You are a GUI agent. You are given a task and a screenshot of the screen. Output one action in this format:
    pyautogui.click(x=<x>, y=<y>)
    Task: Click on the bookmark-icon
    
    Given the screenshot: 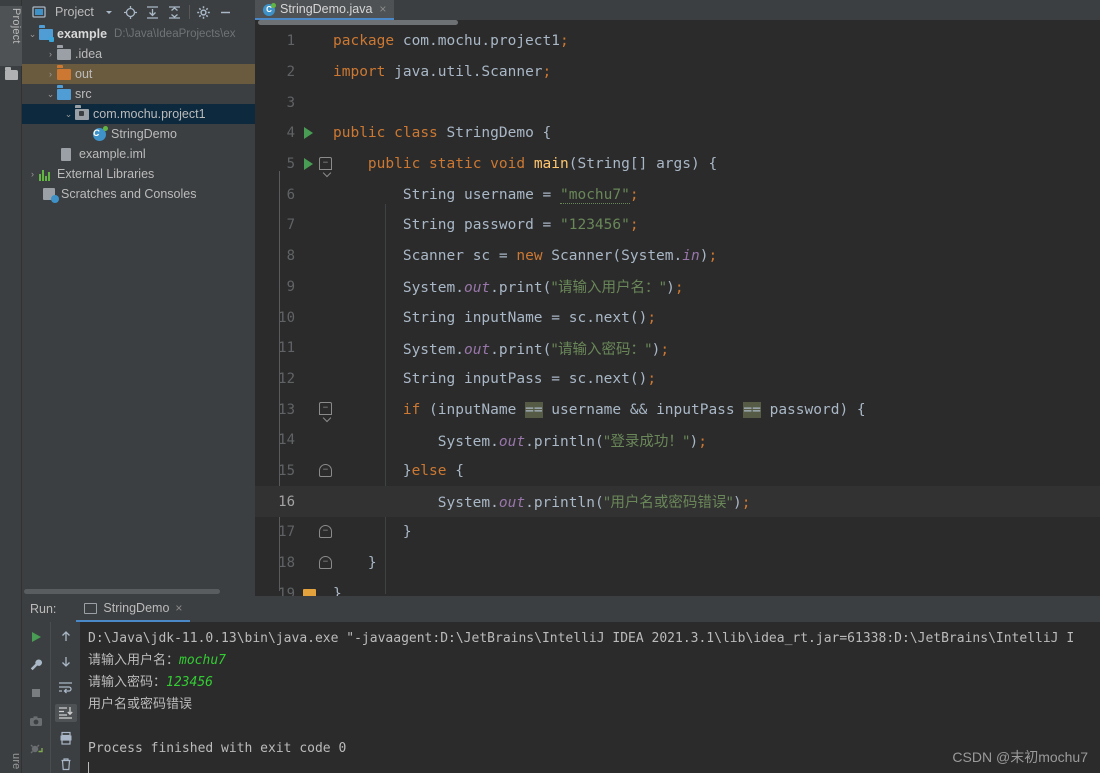 What is the action you would take?
    pyautogui.click(x=309, y=592)
    